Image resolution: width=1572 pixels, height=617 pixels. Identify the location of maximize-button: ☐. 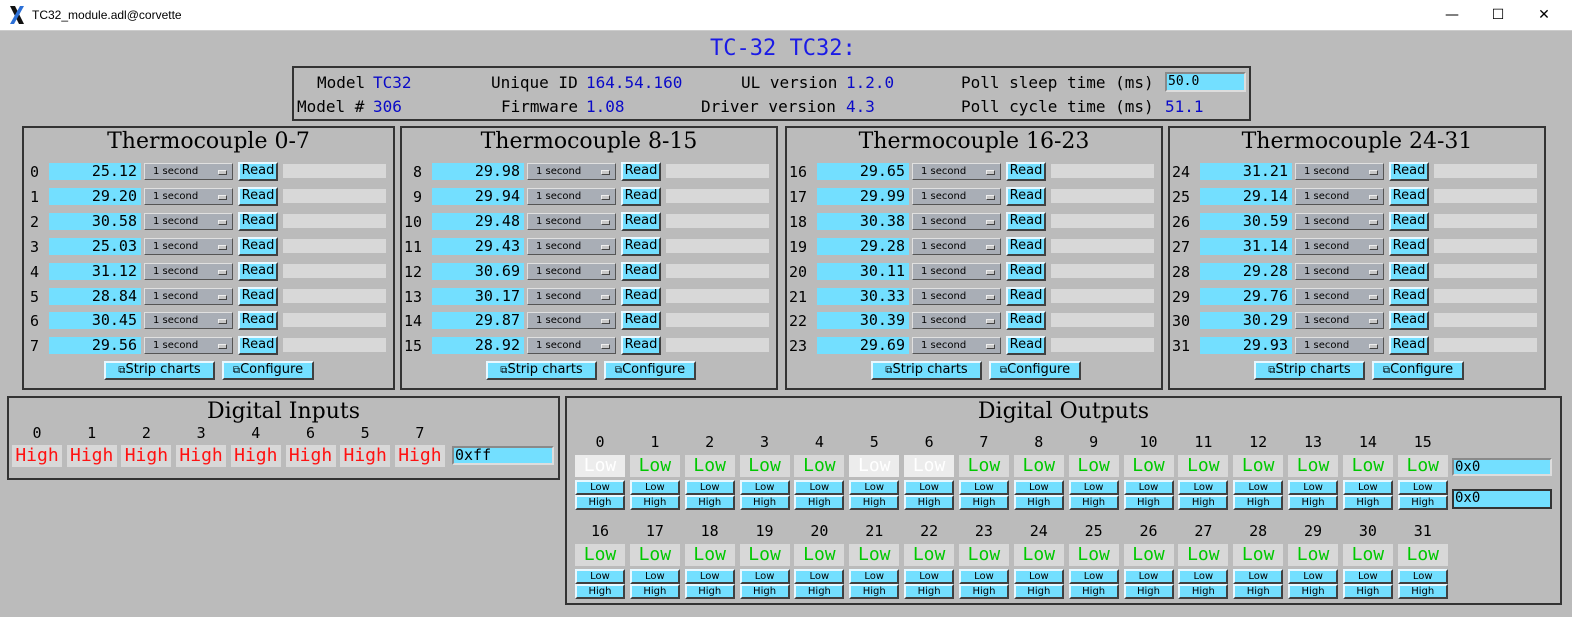
(1498, 15).